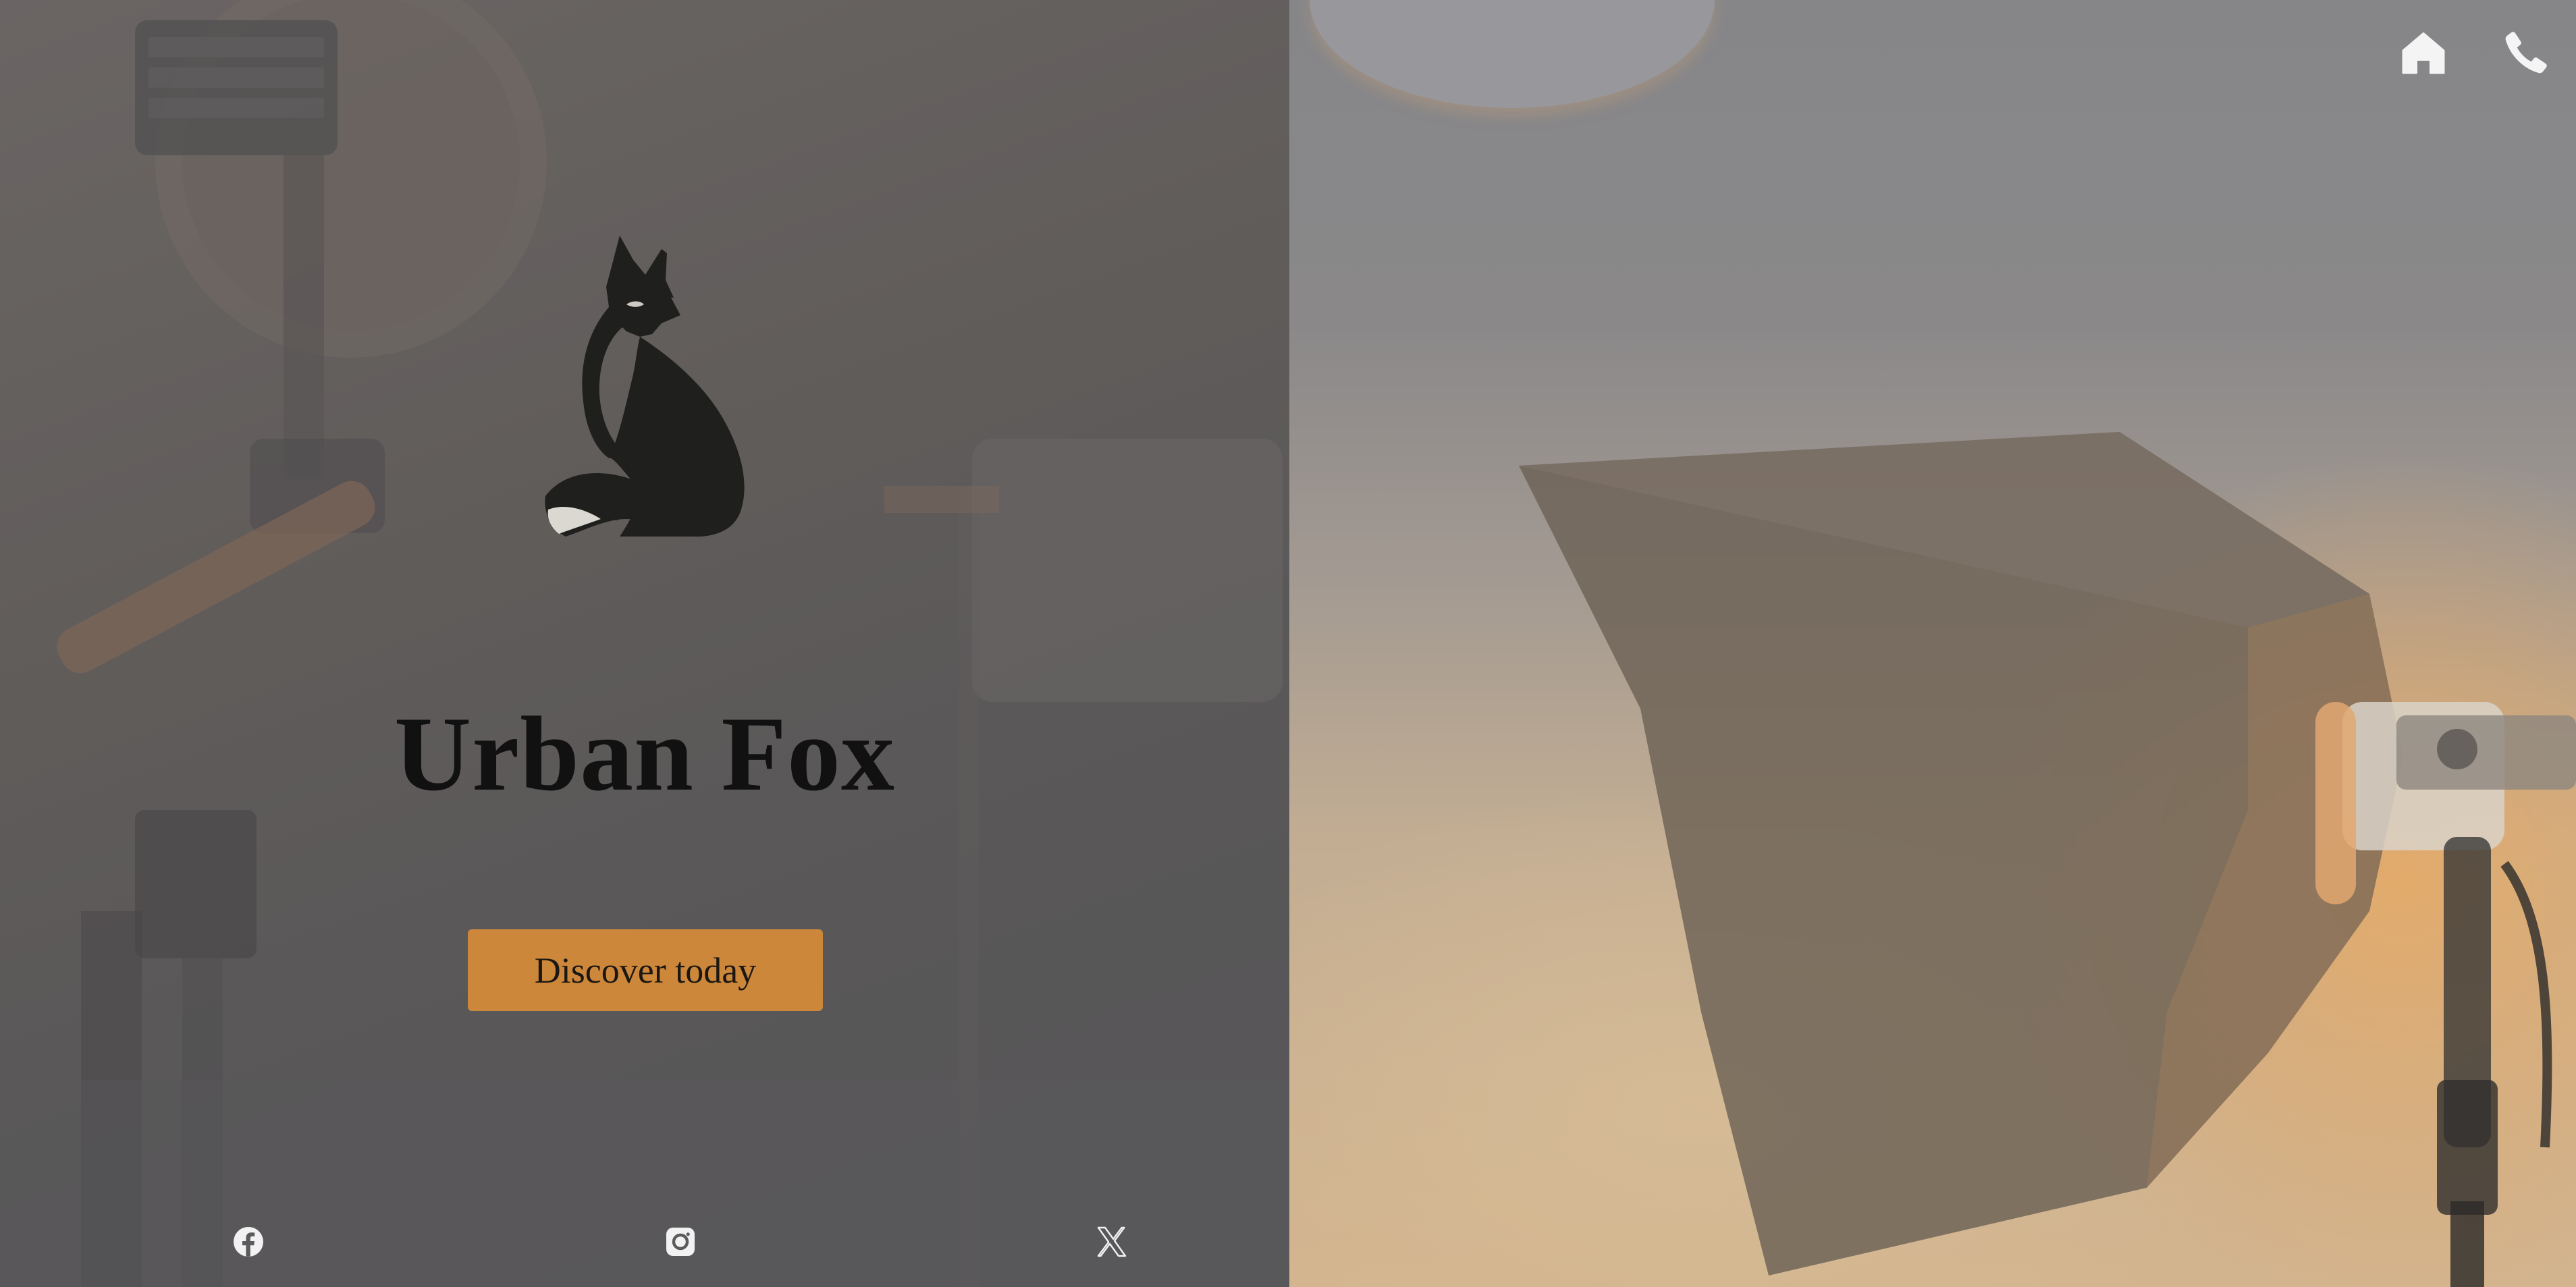  I want to click on fox-logo-icon, so click(645, 386).